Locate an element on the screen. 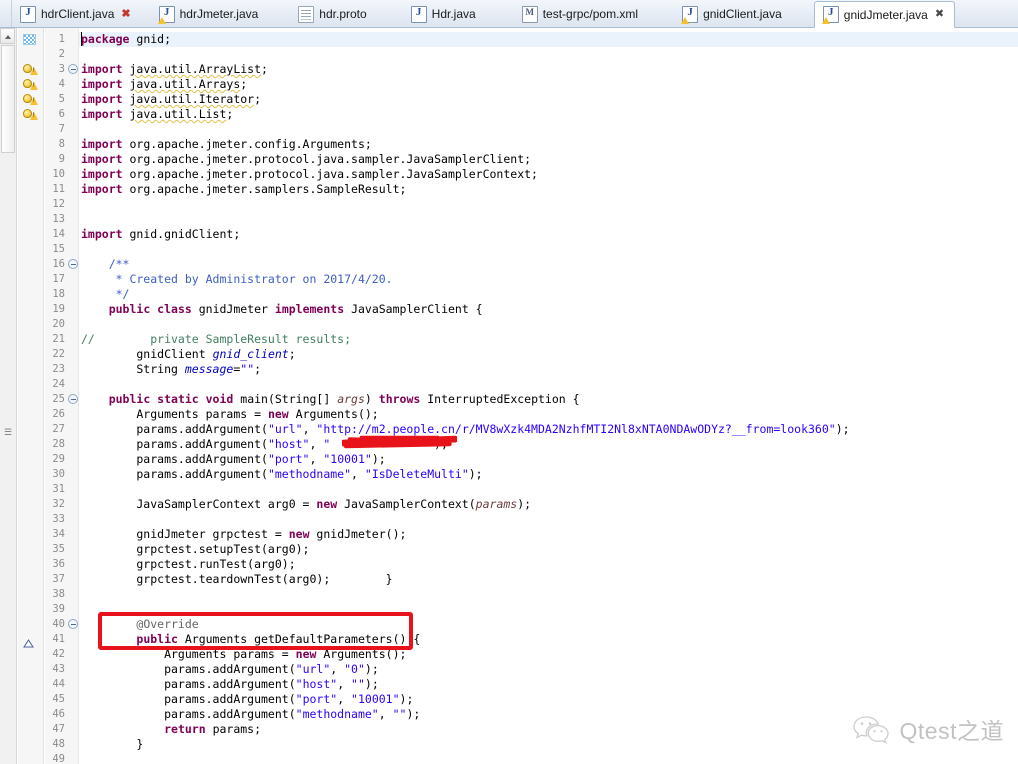 The width and height of the screenshot is (1018, 764). line-number: 31 is located at coordinates (58, 489).